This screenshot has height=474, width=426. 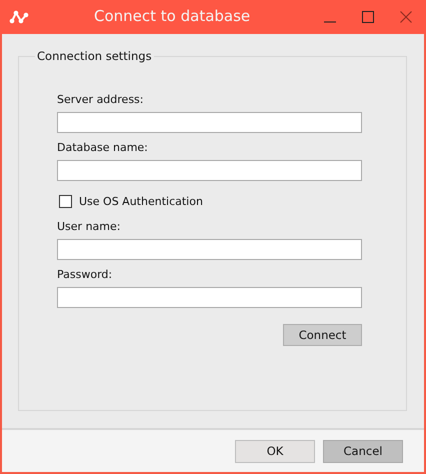 What do you see at coordinates (363, 451) in the screenshot?
I see `cancel-button: Cancel` at bounding box center [363, 451].